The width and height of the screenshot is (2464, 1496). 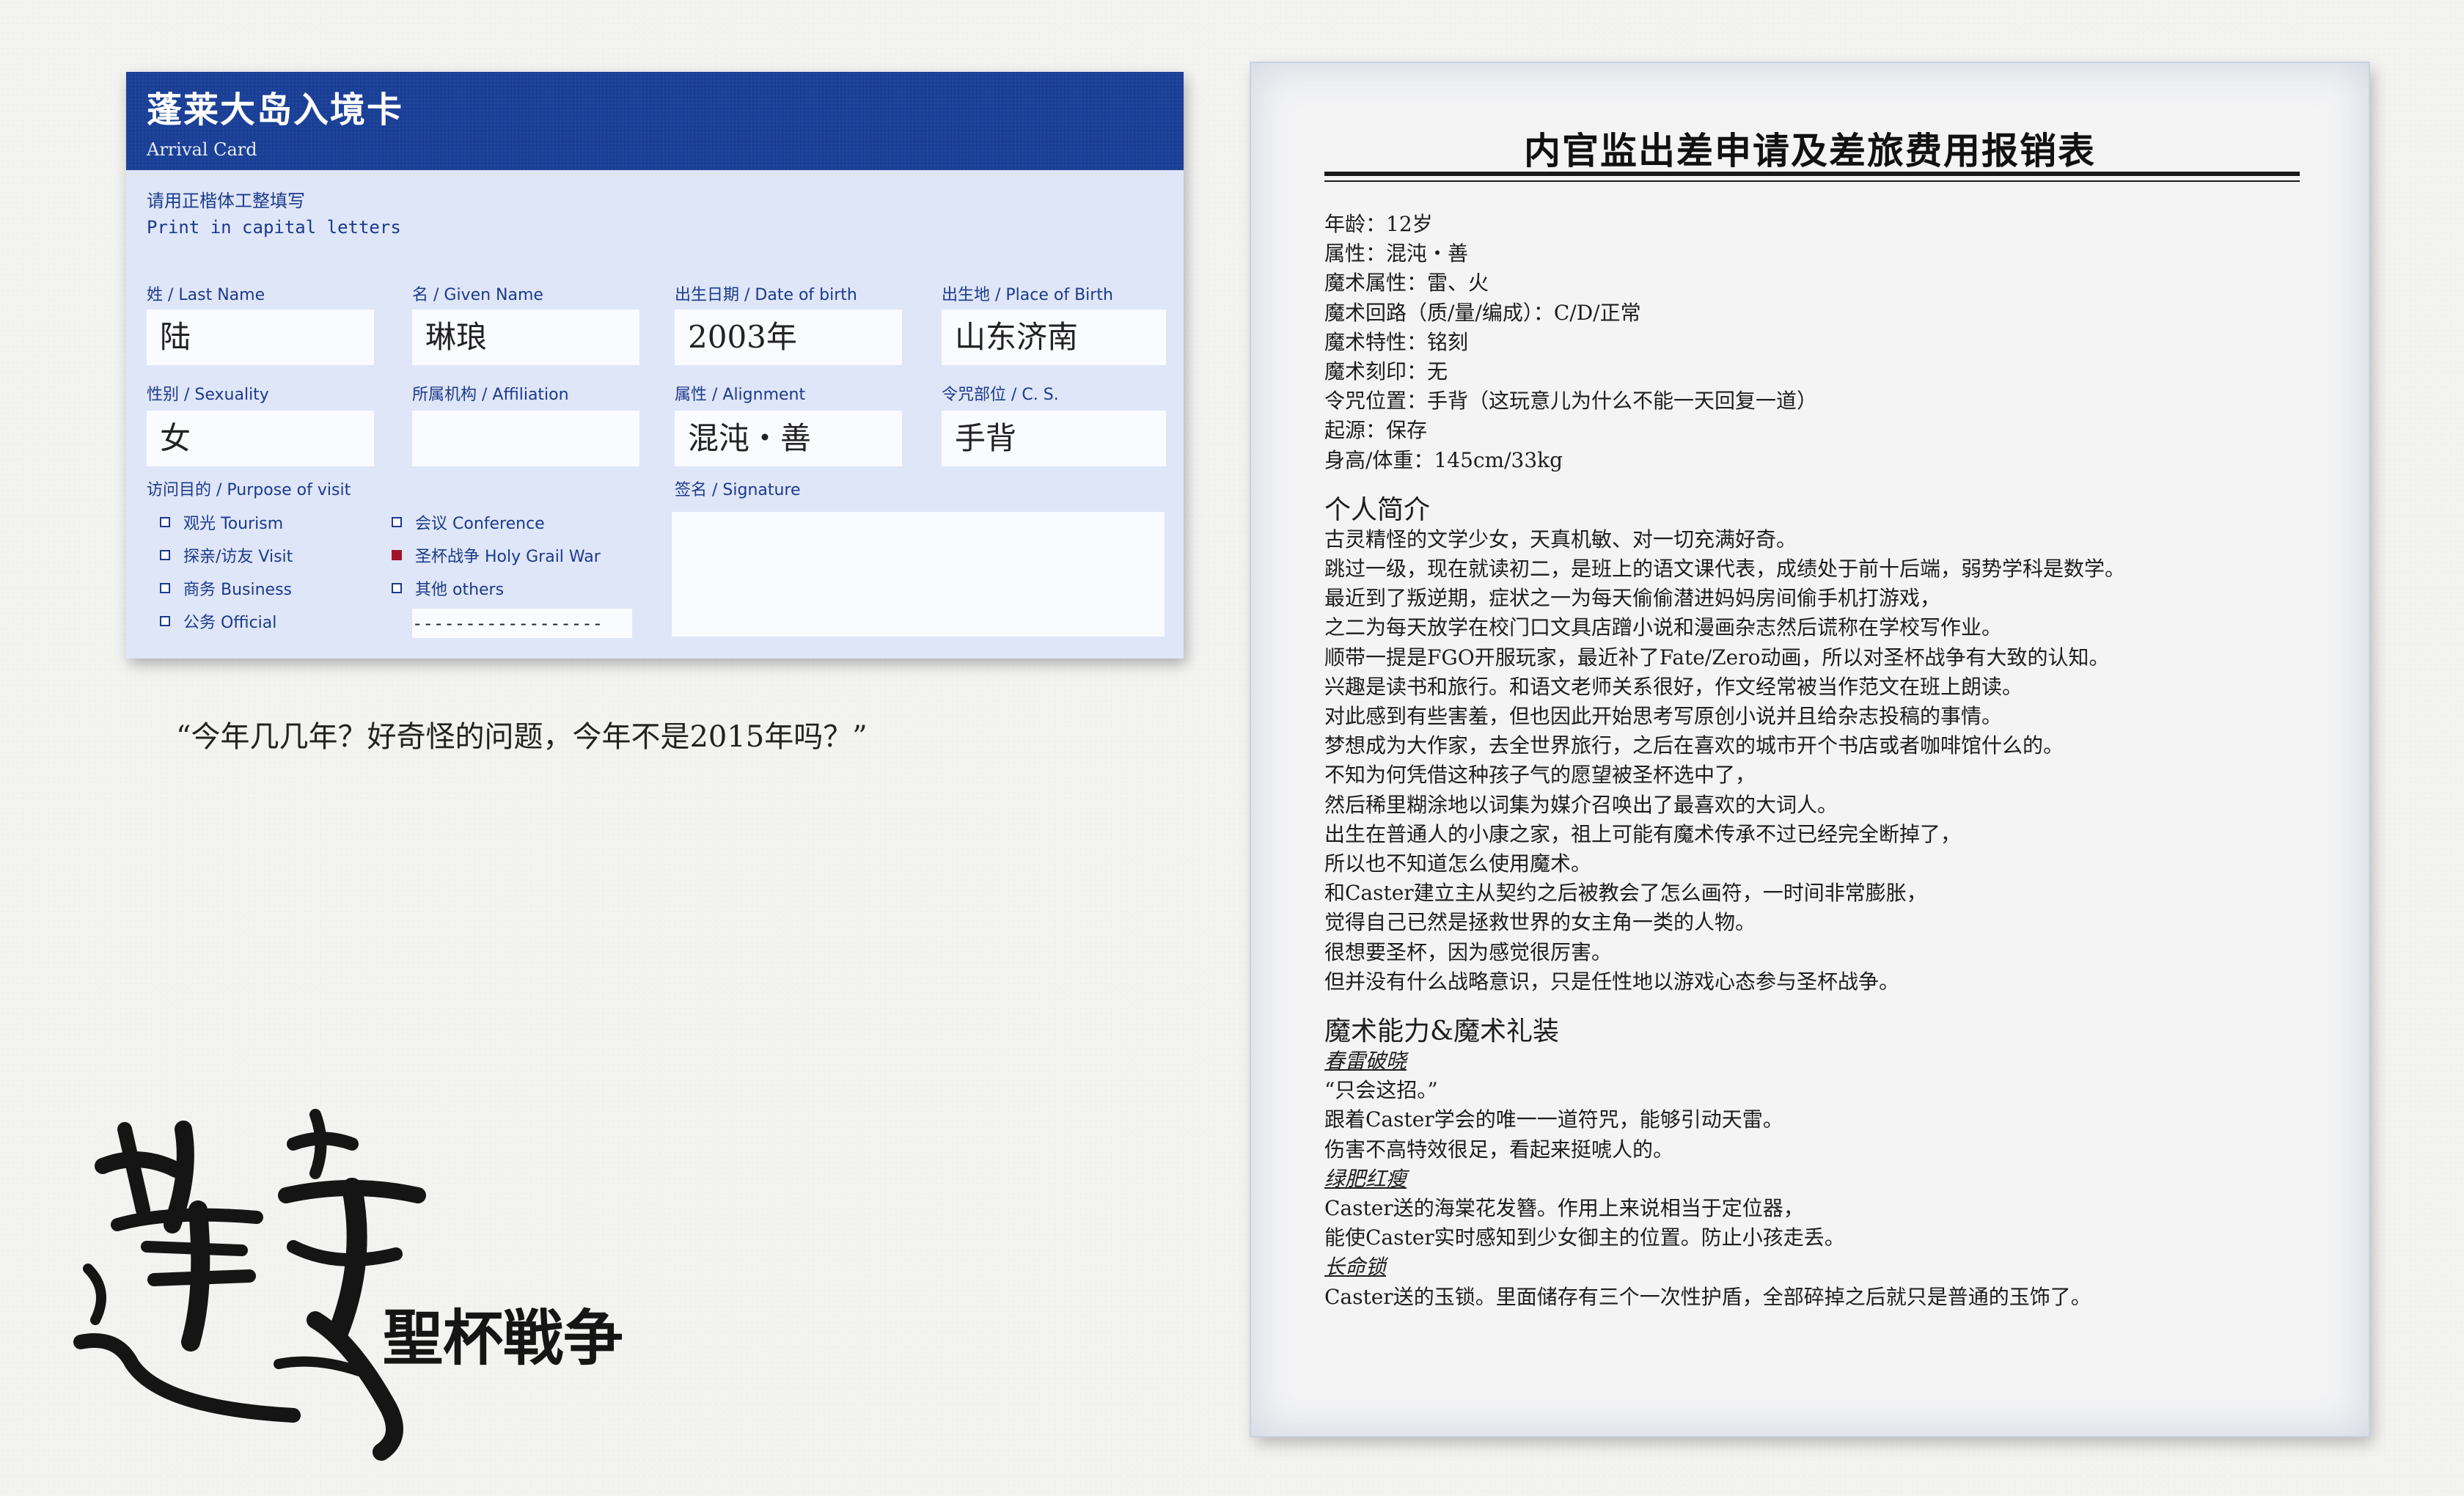 What do you see at coordinates (1632, 598) in the screenshot?
I see `bio-line: 最近到了叛逆期，症状之一为每天偷偷潜进妈妈房间偷手机打游戏，` at bounding box center [1632, 598].